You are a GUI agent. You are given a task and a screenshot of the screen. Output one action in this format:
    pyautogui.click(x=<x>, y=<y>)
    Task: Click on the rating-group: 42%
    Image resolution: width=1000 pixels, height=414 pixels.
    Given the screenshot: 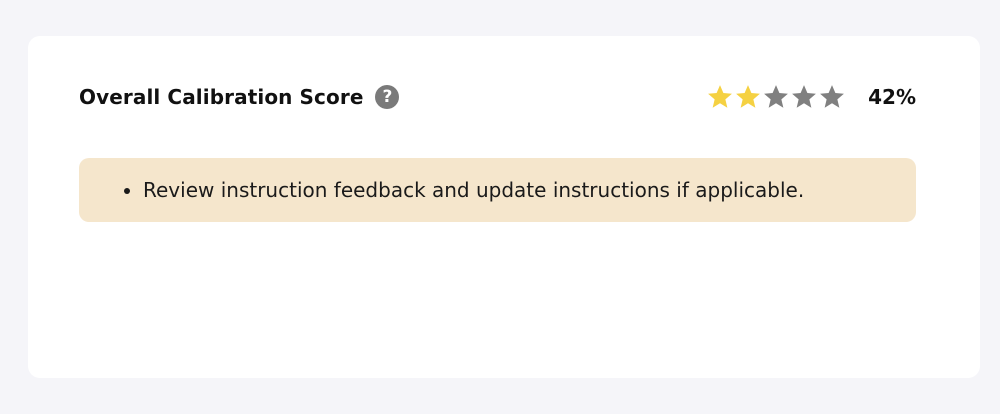 What is the action you would take?
    pyautogui.click(x=811, y=97)
    